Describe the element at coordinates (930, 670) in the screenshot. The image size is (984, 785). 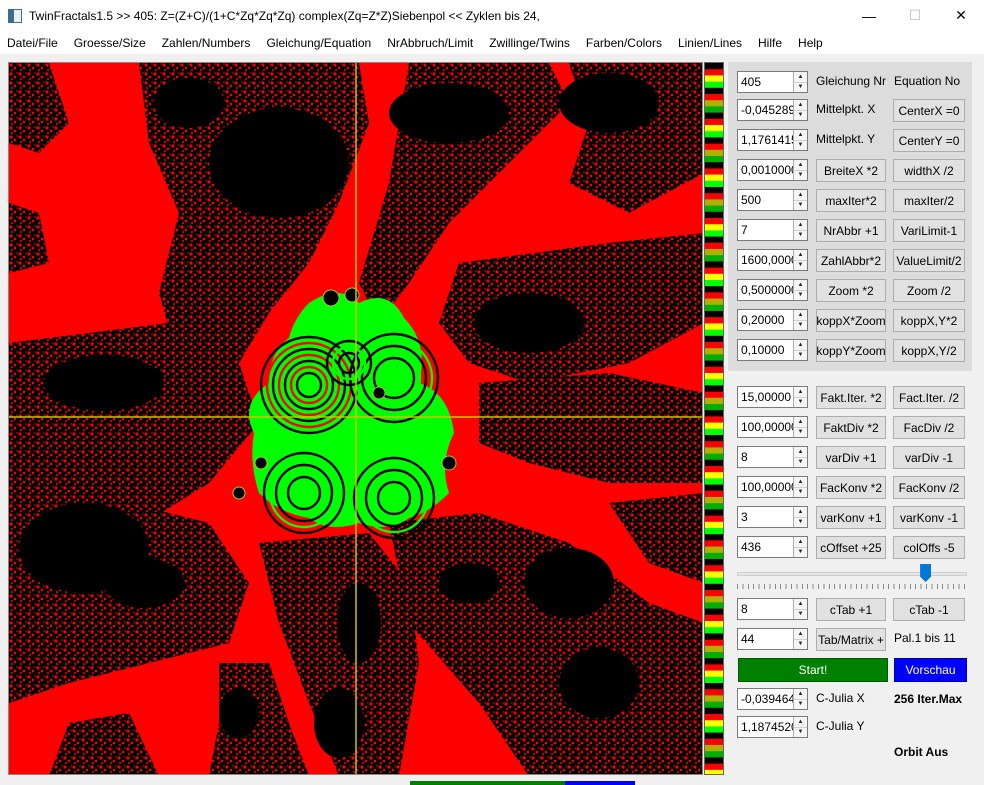
I see `preview-button: Vorschau` at that location.